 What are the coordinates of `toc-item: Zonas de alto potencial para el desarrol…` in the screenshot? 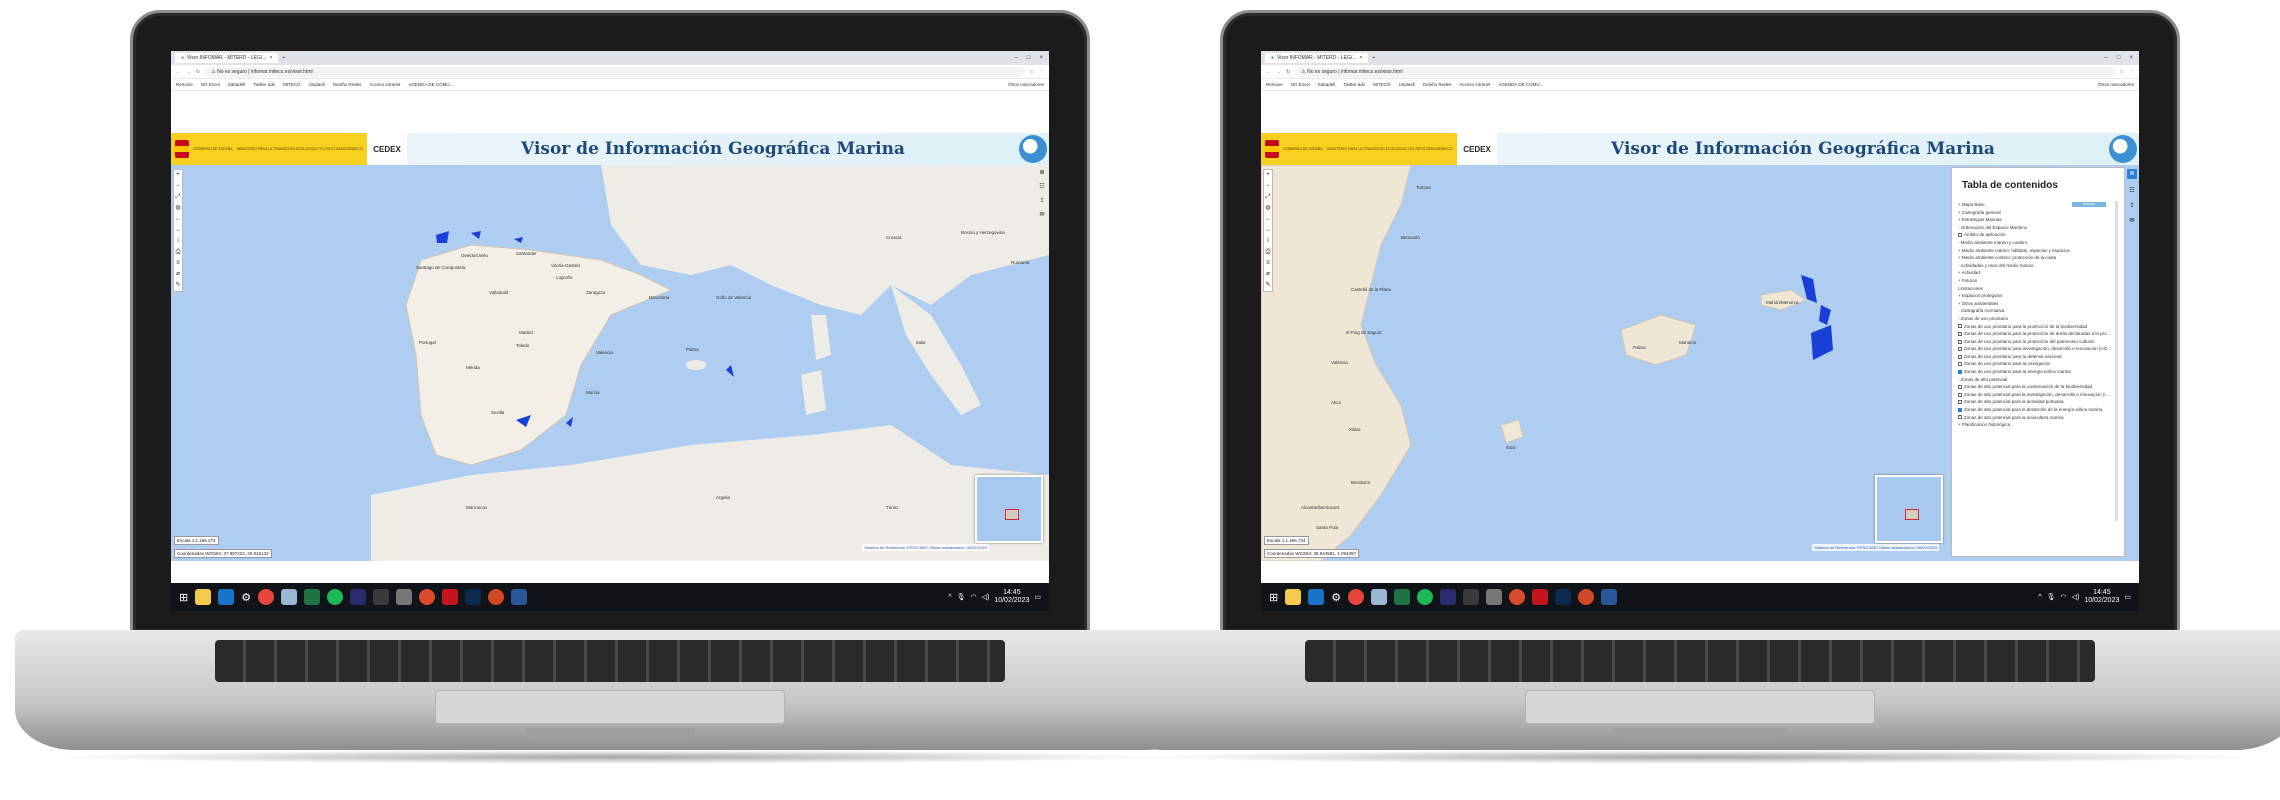 It's located at (2035, 410).